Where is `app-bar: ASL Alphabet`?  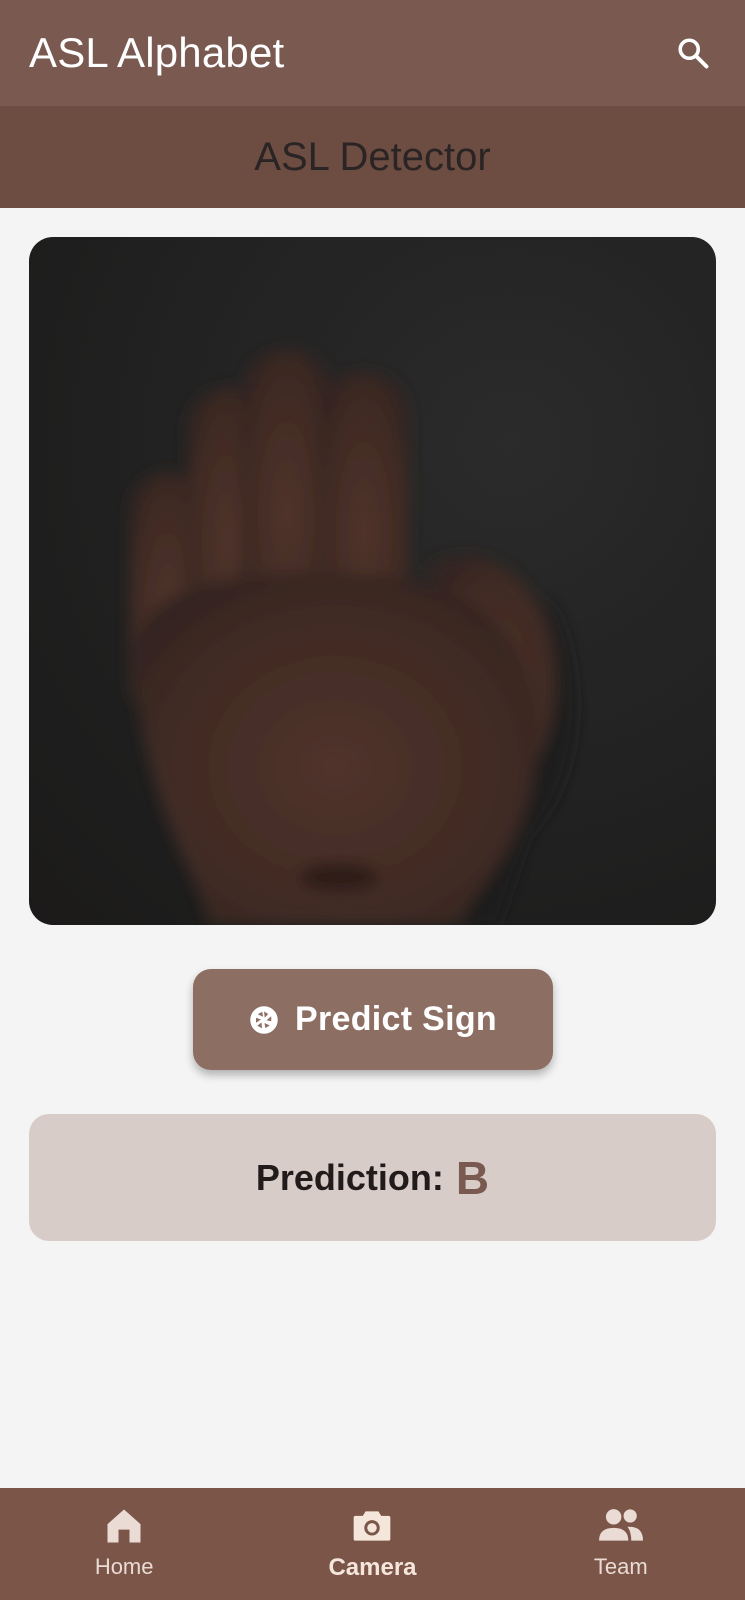 app-bar: ASL Alphabet is located at coordinates (372, 53).